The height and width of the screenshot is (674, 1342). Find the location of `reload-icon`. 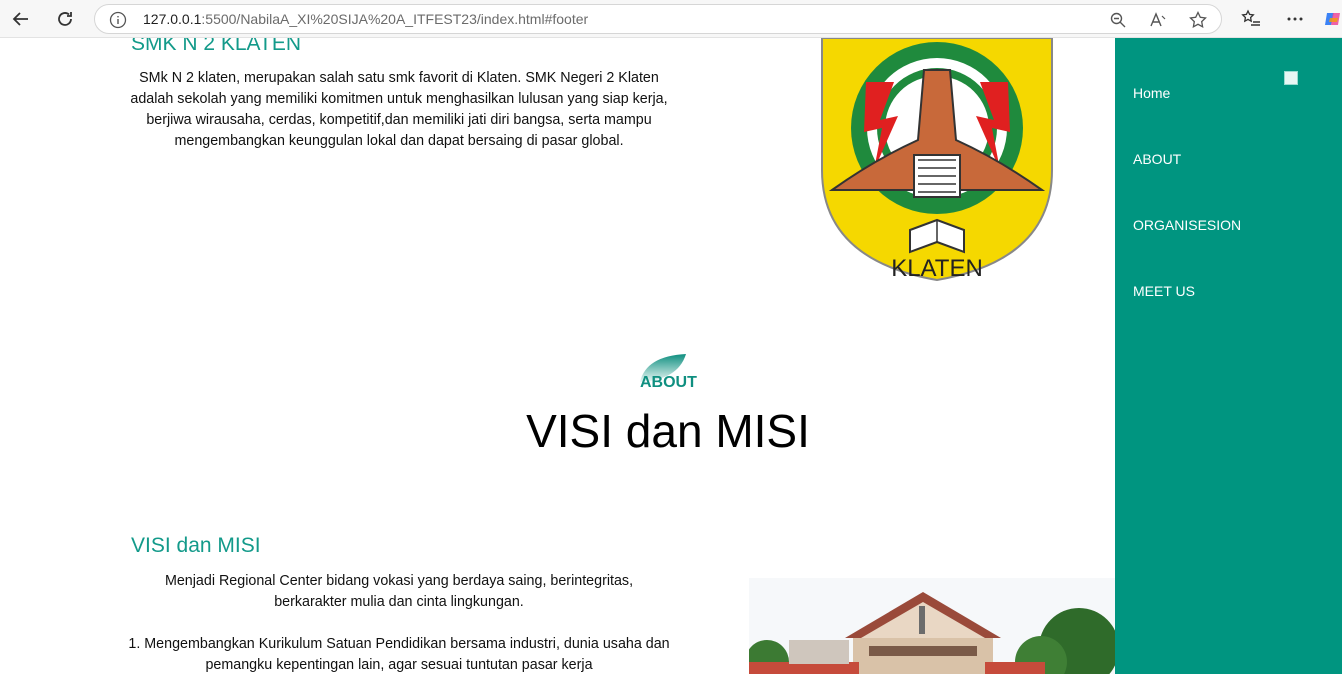

reload-icon is located at coordinates (65, 19).